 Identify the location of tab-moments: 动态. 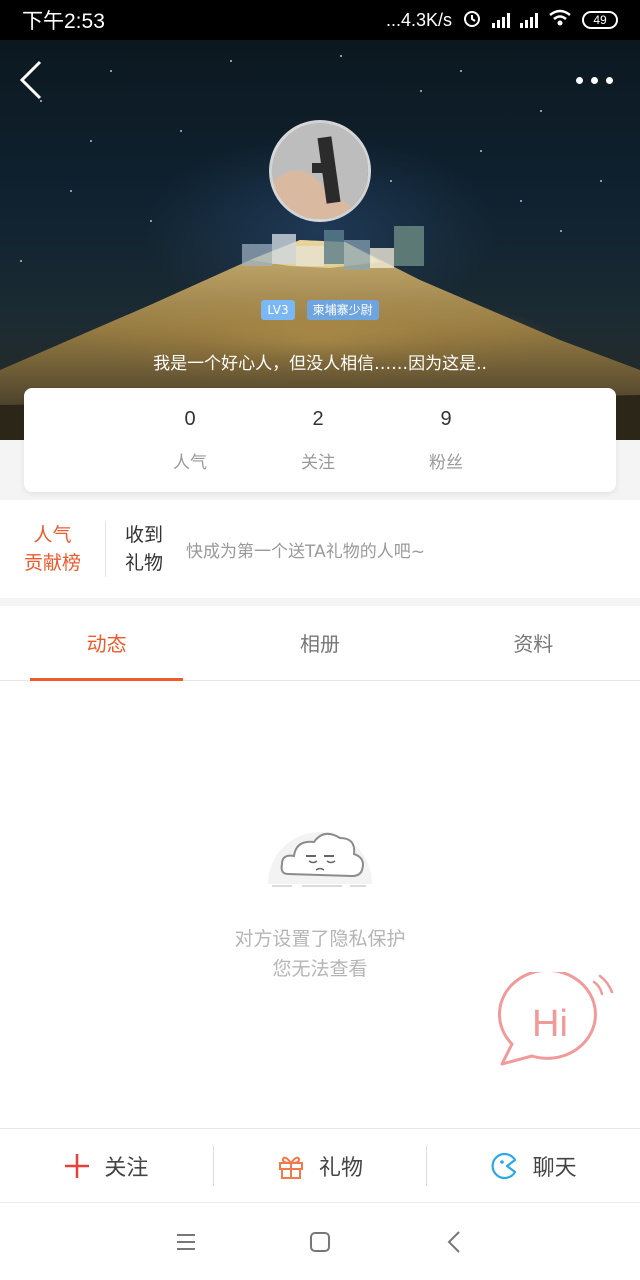
(106, 643).